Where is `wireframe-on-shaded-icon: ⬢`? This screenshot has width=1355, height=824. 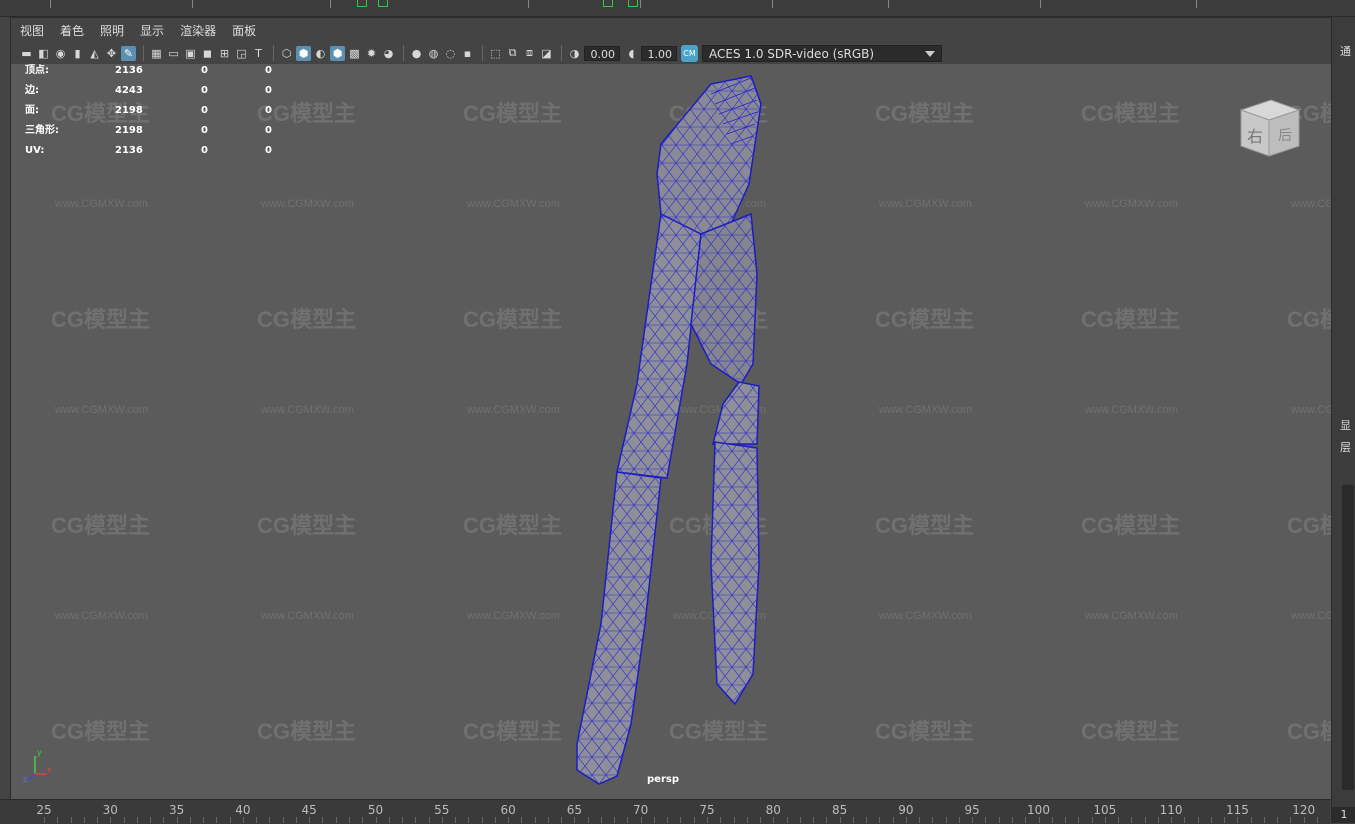 wireframe-on-shaded-icon: ⬢ is located at coordinates (337, 53).